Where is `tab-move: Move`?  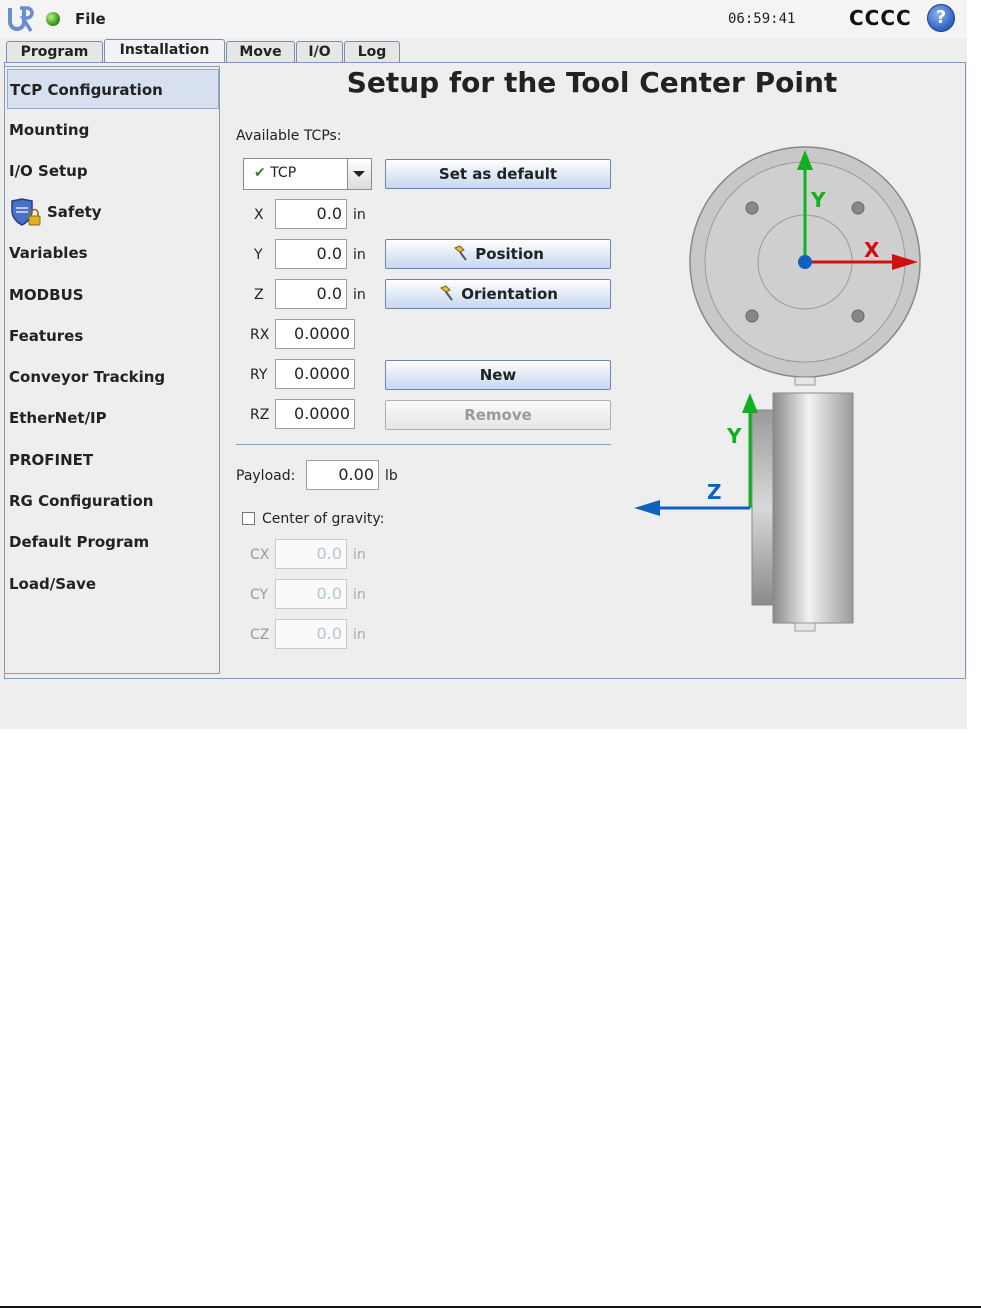 tab-move: Move is located at coordinates (260, 51).